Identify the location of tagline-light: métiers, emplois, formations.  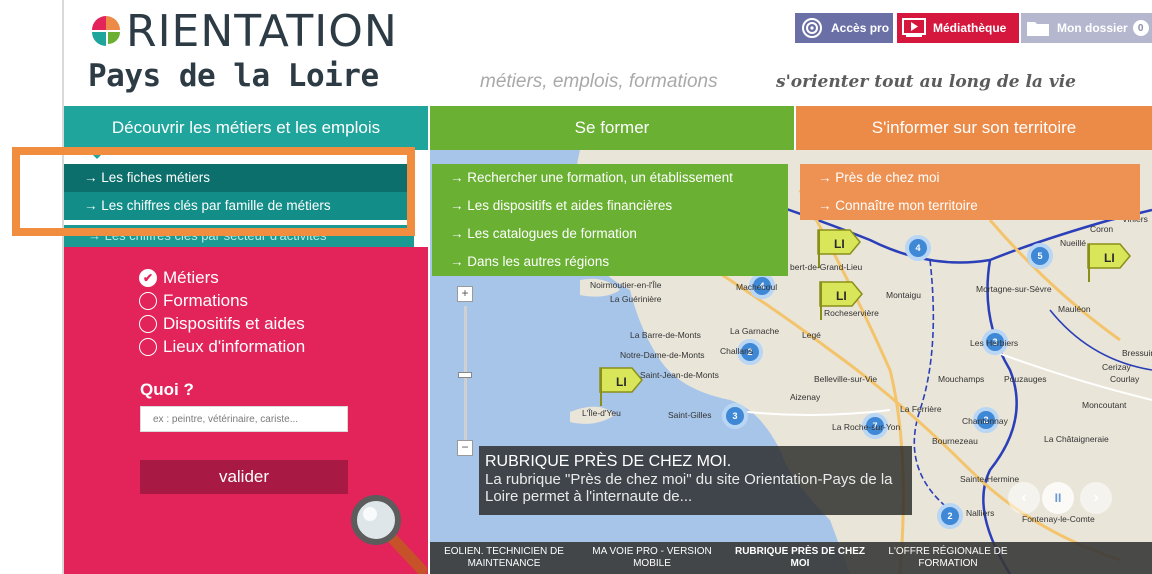
(599, 81).